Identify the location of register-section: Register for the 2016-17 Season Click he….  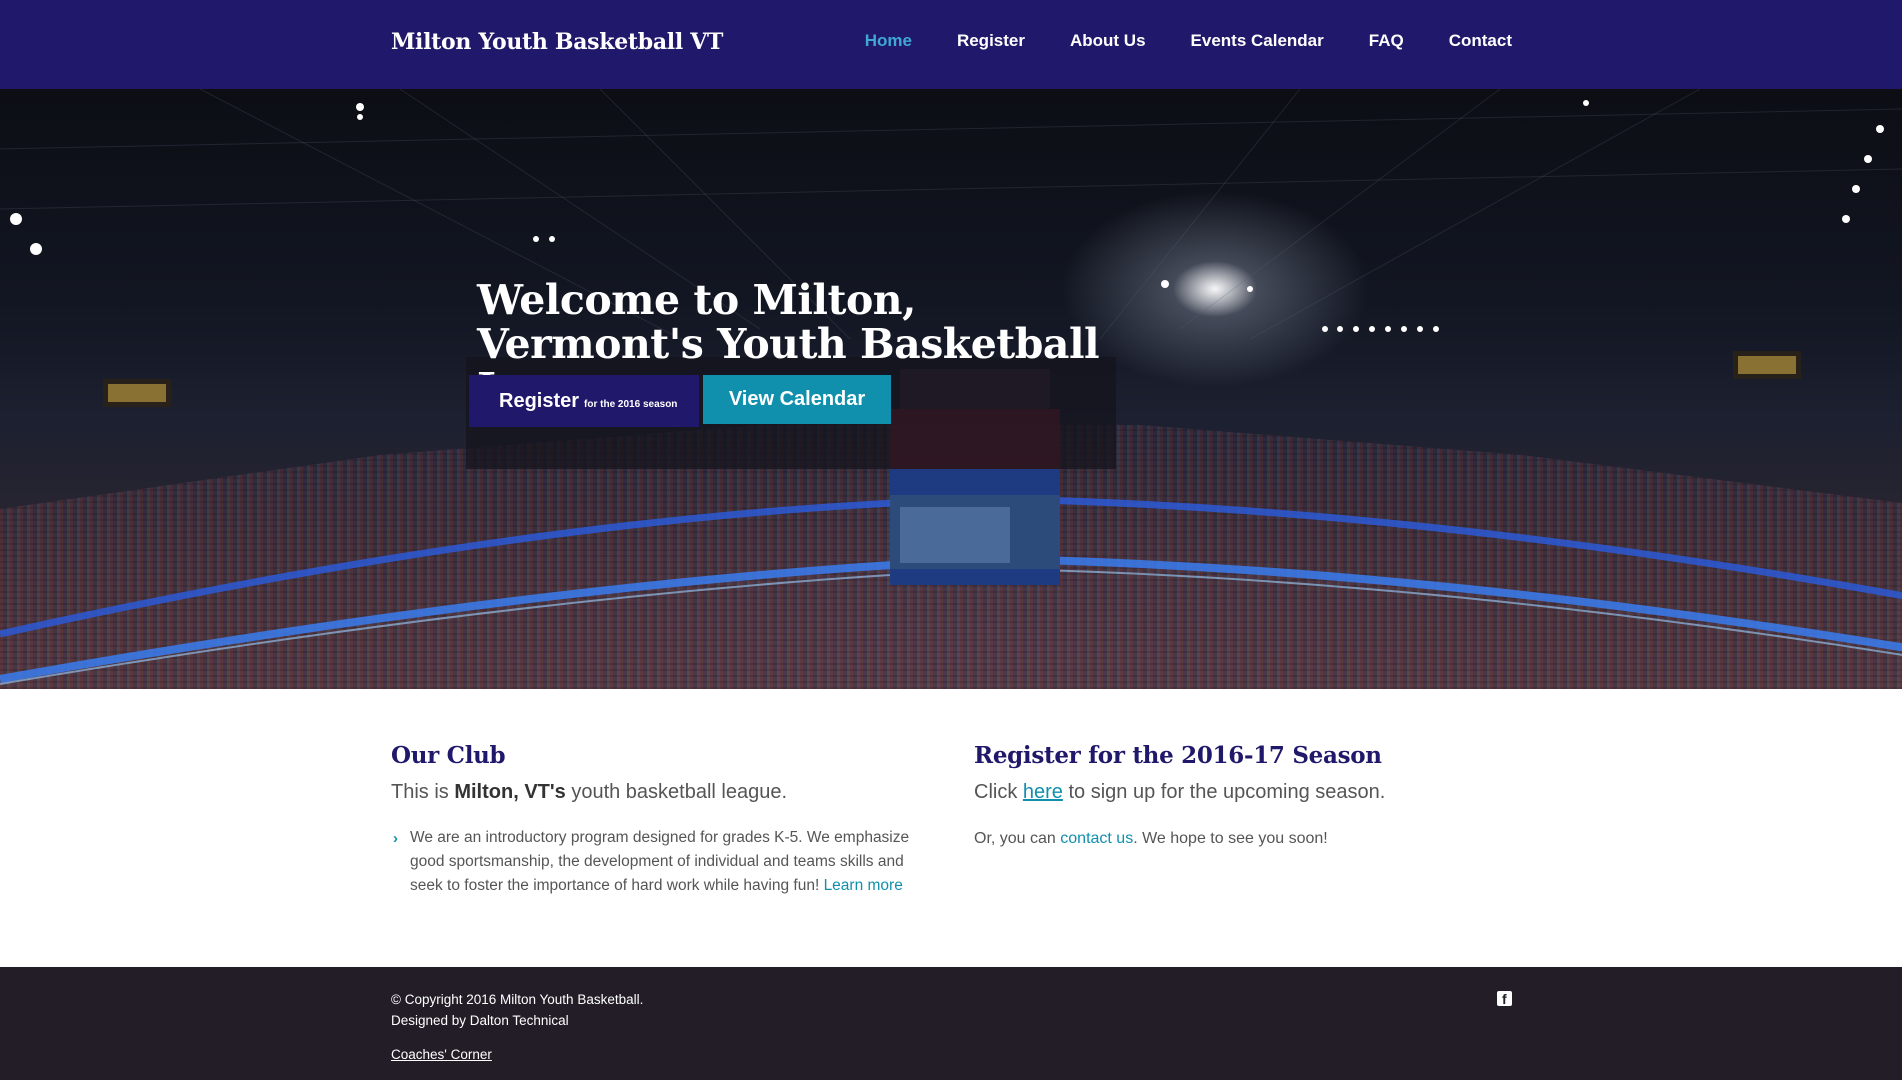
(1254, 795).